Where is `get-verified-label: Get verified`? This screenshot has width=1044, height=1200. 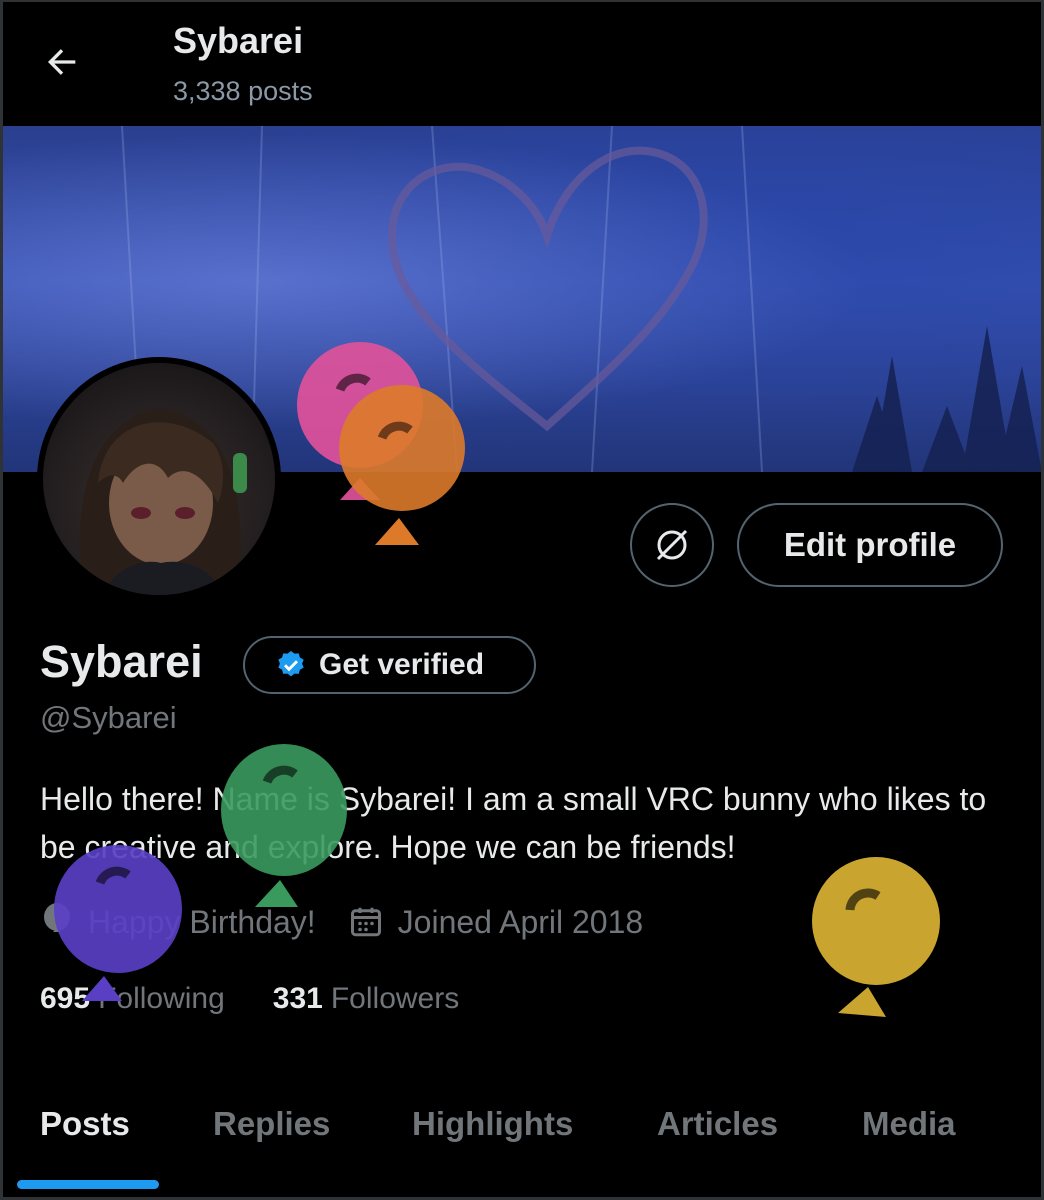 get-verified-label: Get verified is located at coordinates (402, 664).